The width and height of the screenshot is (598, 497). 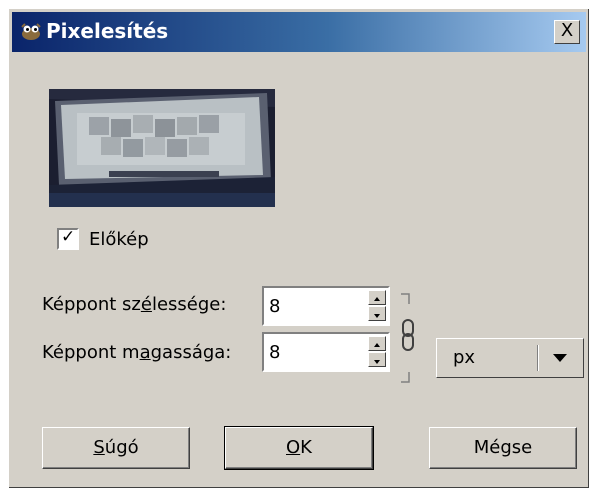 What do you see at coordinates (538, 358) in the screenshot?
I see `dropdown-separator` at bounding box center [538, 358].